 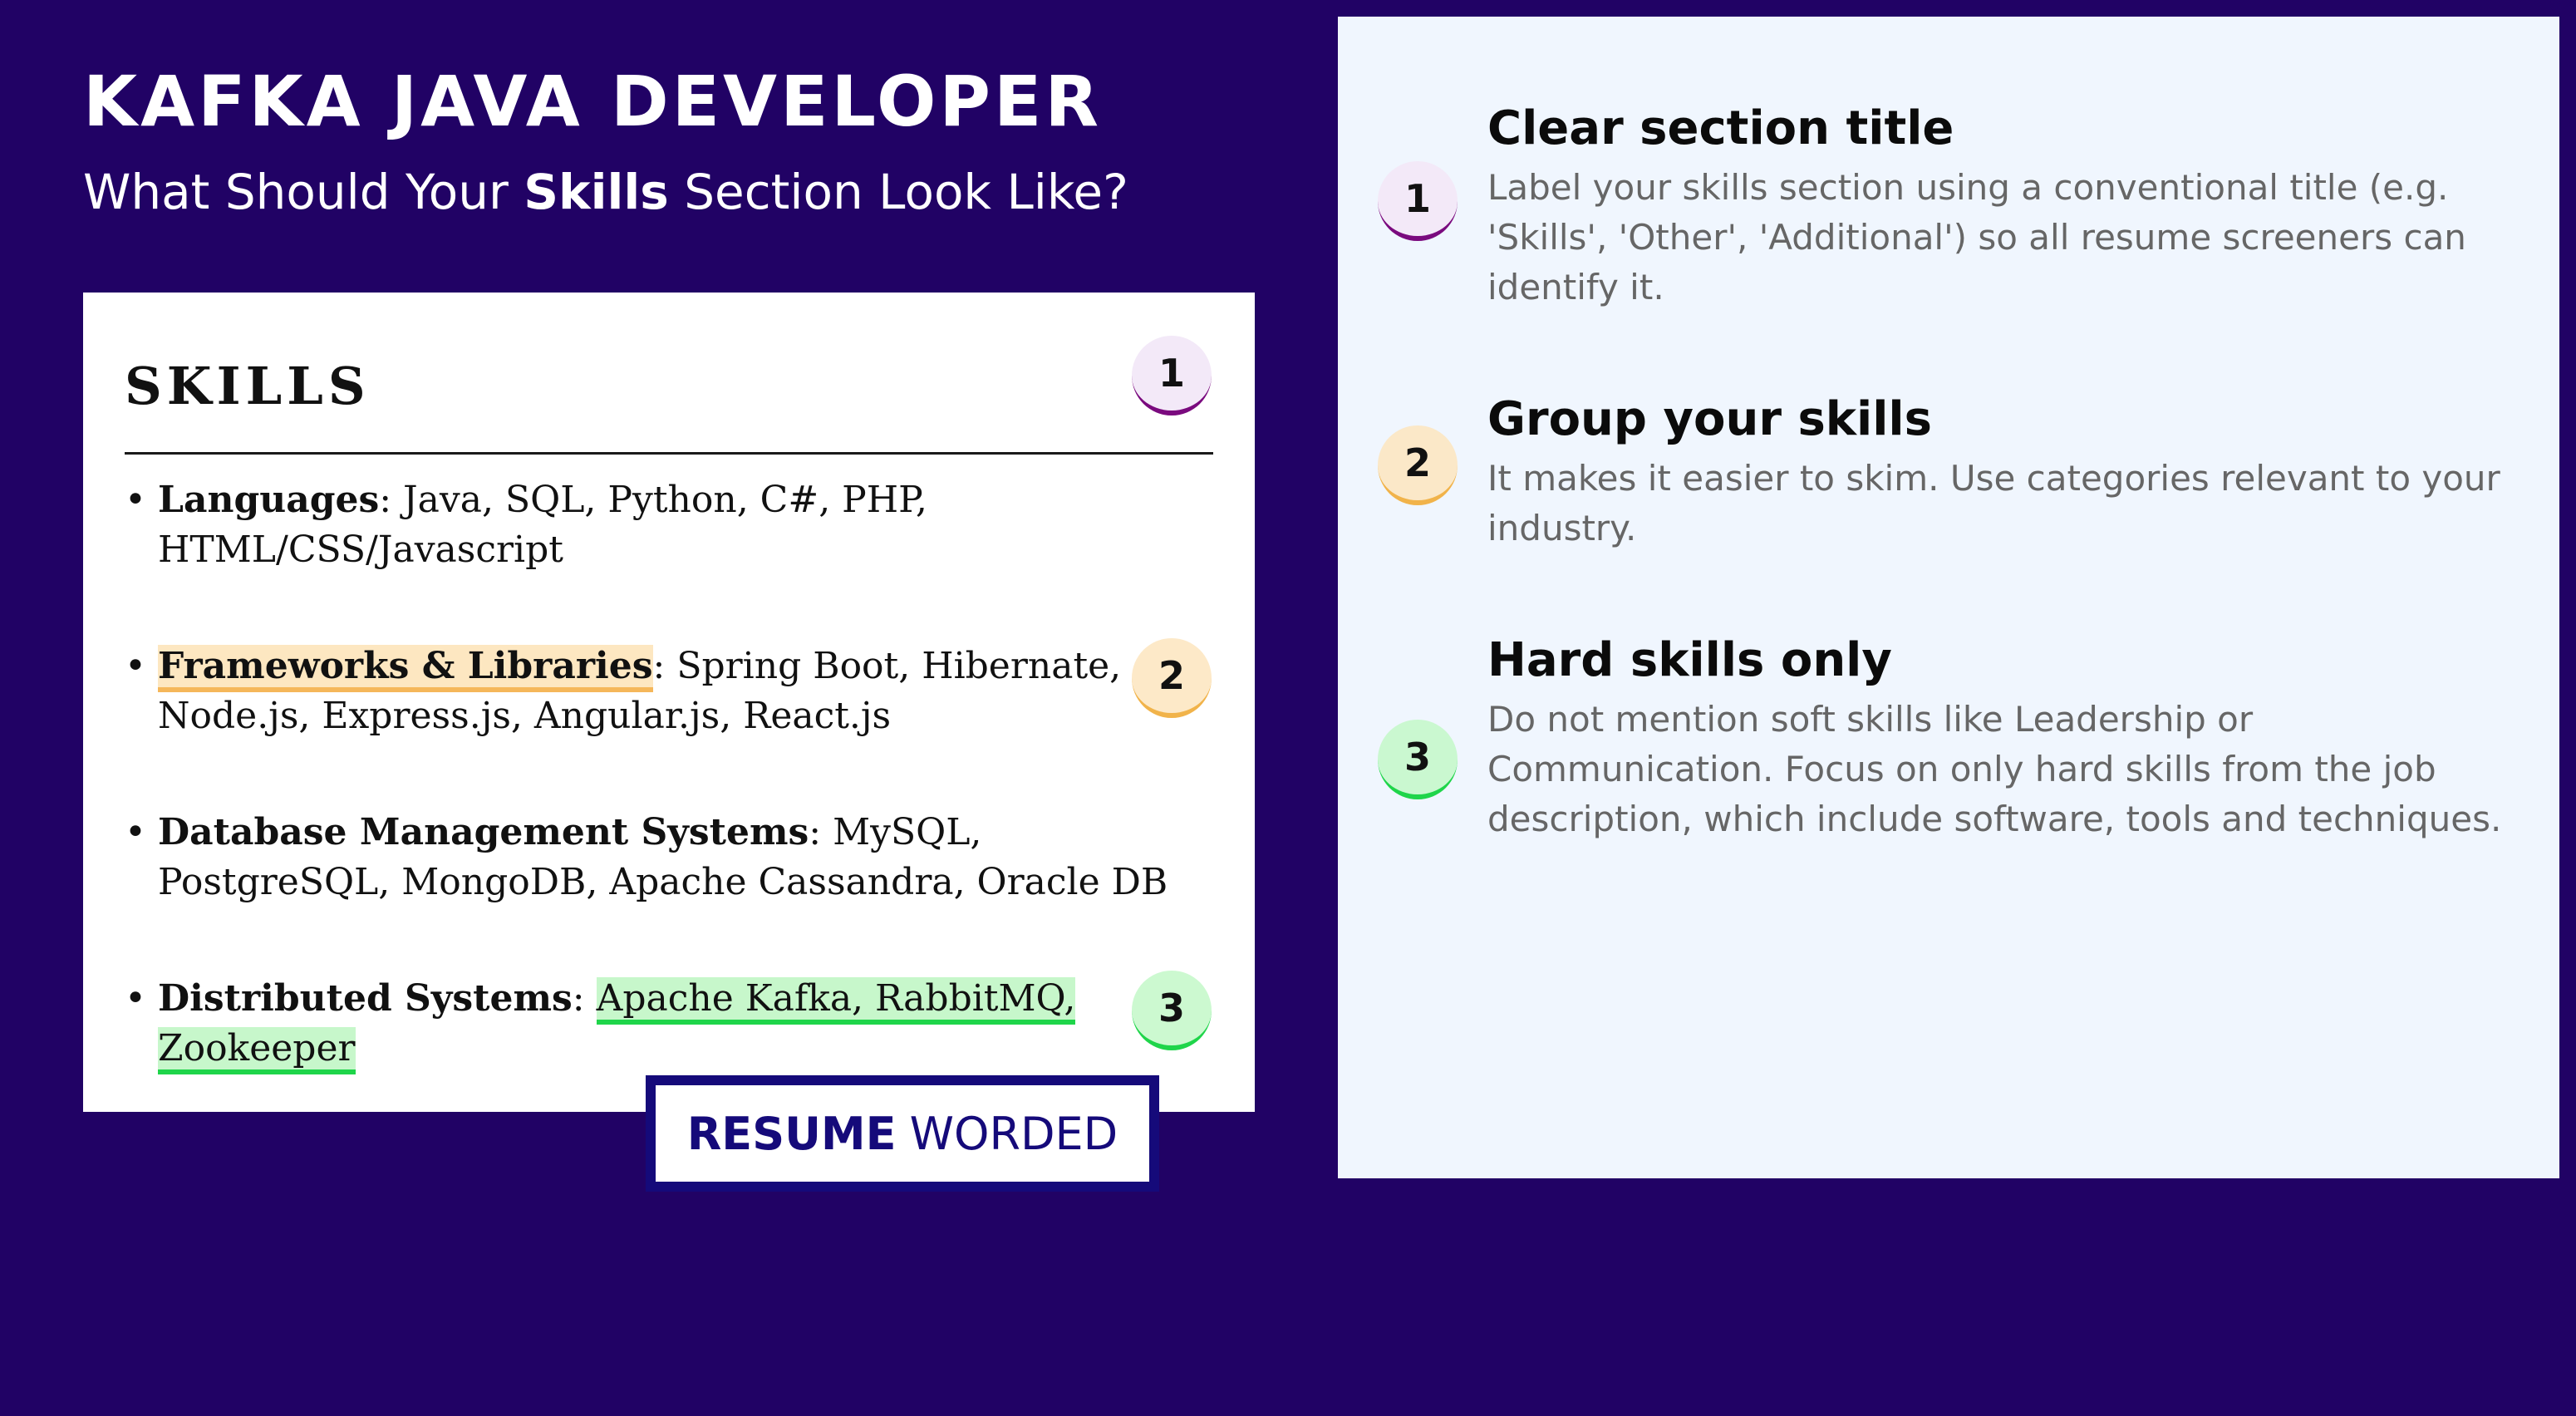 What do you see at coordinates (792, 1133) in the screenshot?
I see `logo-text-strong: RESUME` at bounding box center [792, 1133].